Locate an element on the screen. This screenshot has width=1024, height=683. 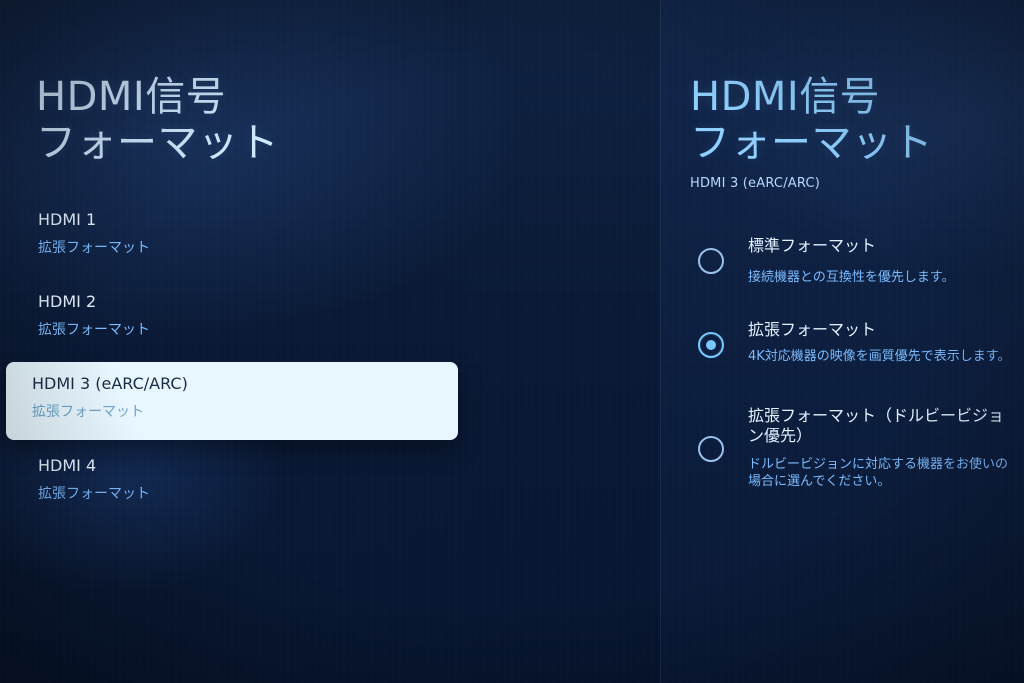
format-option-description: ドルビービジョンに対応する機器をお使いの場合に選んでください。 is located at coordinates (878, 473).